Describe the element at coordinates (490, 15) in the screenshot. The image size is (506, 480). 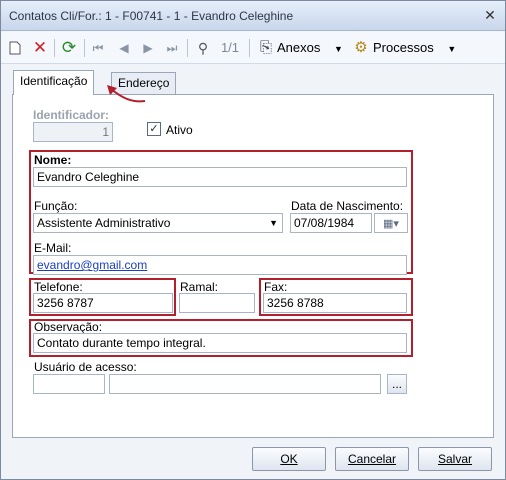
I see `close-icon: ✕` at that location.